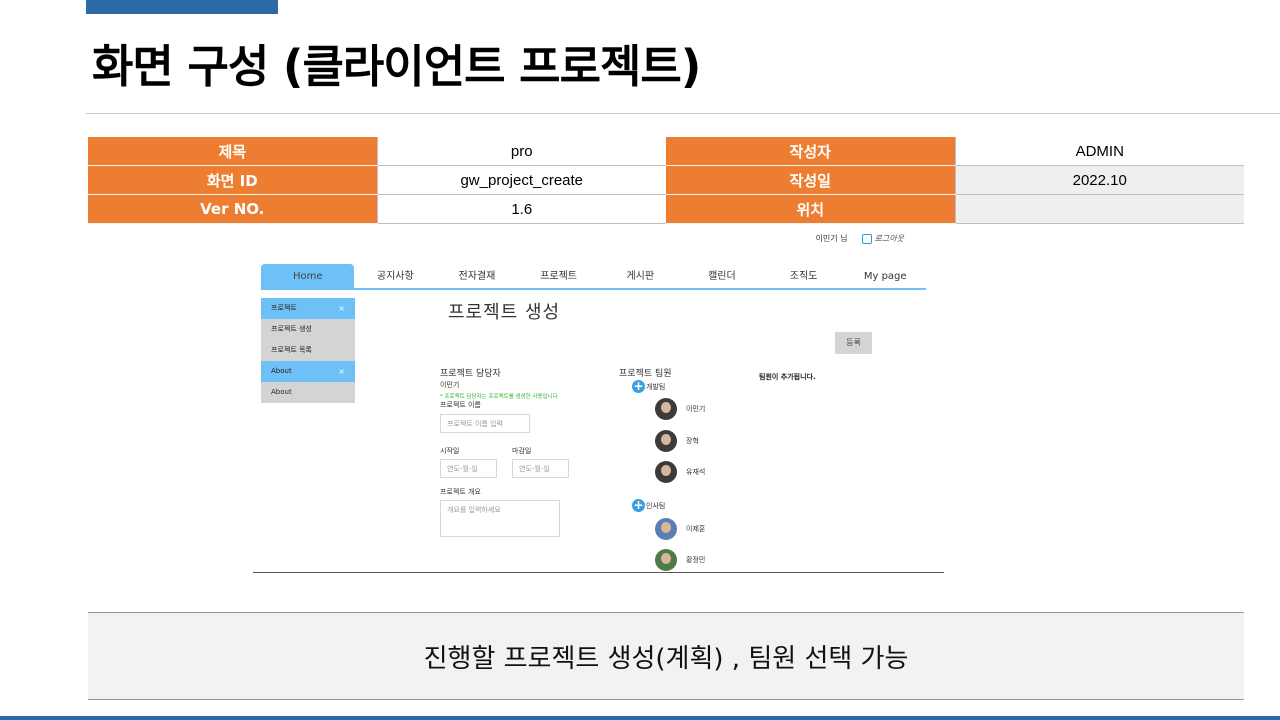 This screenshot has height=720, width=1280. What do you see at coordinates (811, 151) in the screenshot?
I see `table-key-author: 작성자` at bounding box center [811, 151].